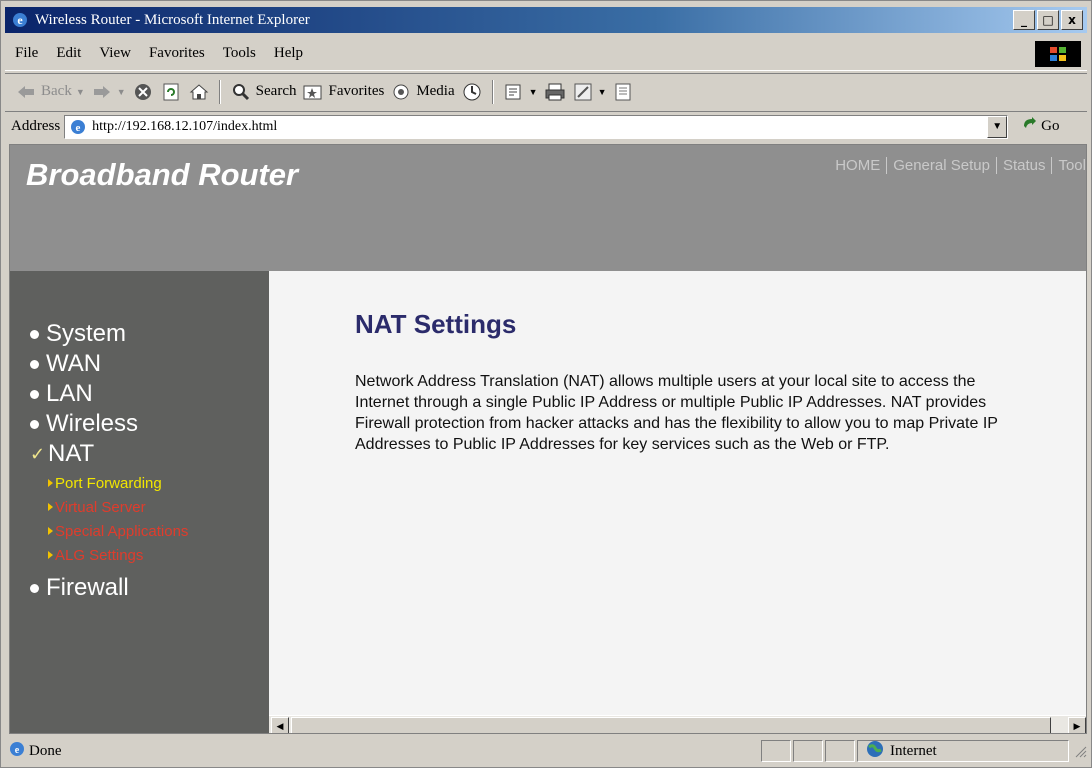 This screenshot has width=1092, height=768. What do you see at coordinates (623, 92) in the screenshot?
I see `discuss-icon` at bounding box center [623, 92].